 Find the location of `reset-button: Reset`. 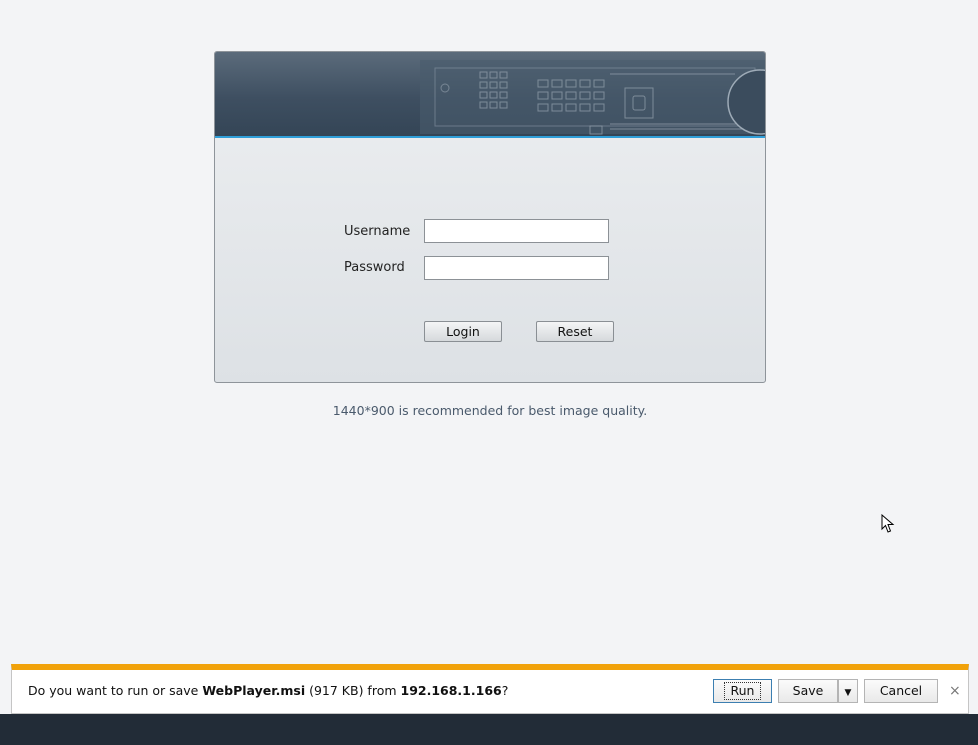

reset-button: Reset is located at coordinates (575, 331).